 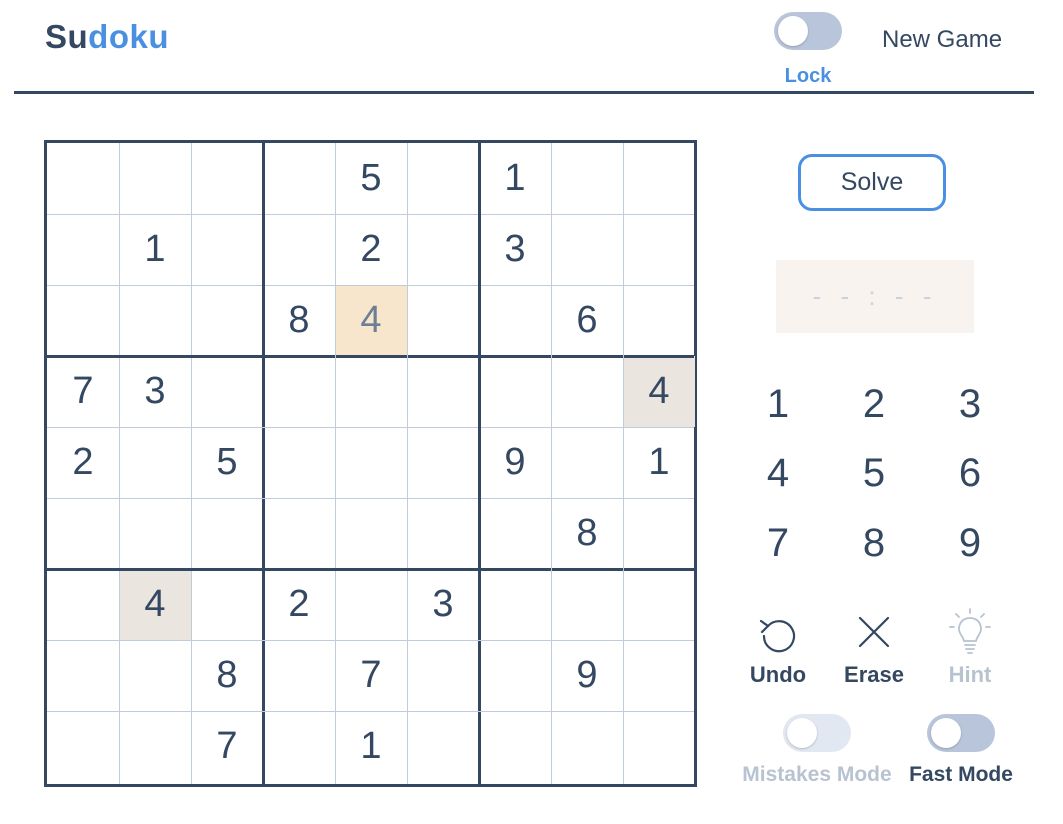 I want to click on numpad-key: 1, so click(x=778, y=404).